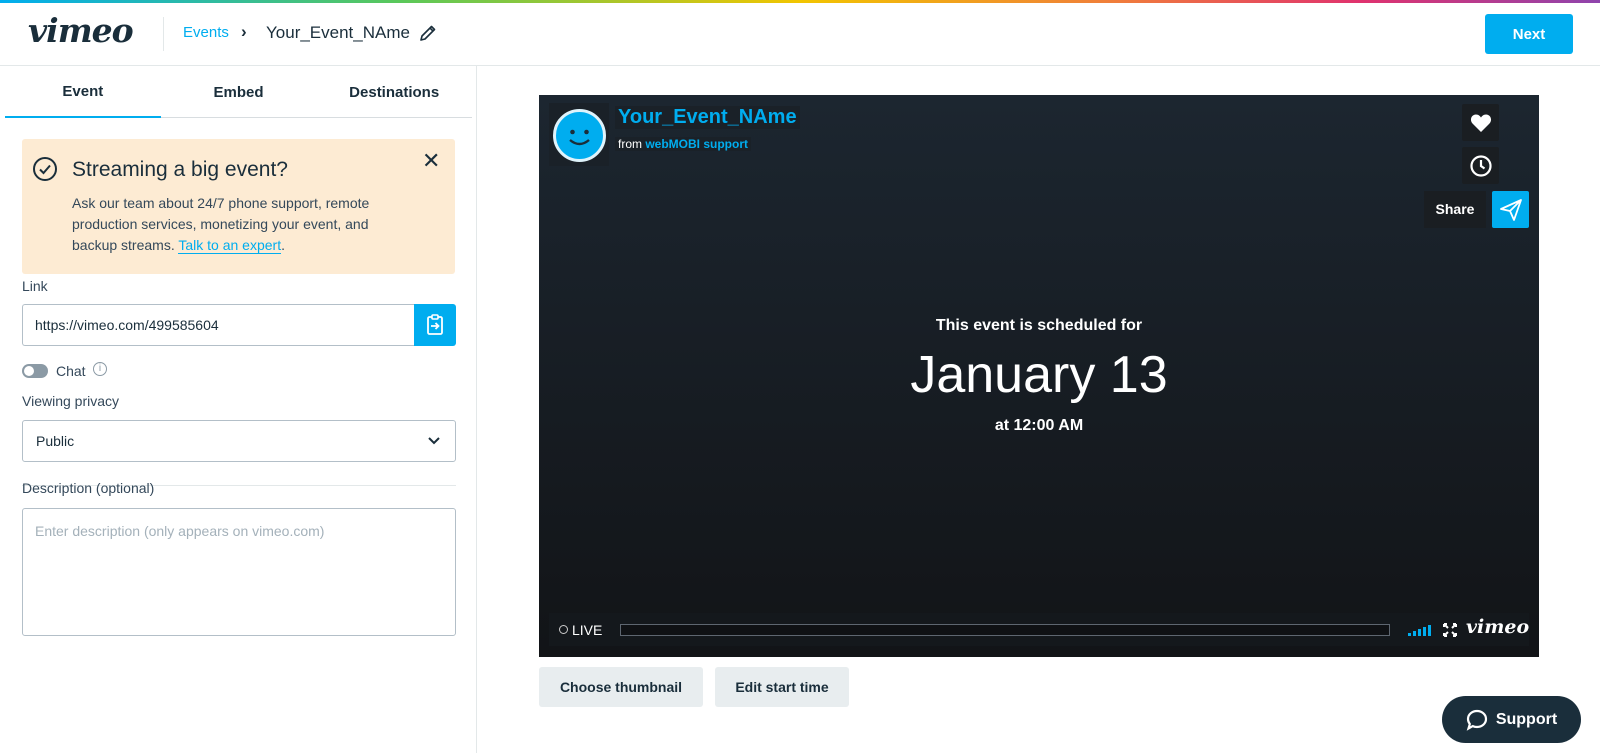 The width and height of the screenshot is (1600, 753). Describe the element at coordinates (563, 629) in the screenshot. I see `live-indicator-icon` at that location.